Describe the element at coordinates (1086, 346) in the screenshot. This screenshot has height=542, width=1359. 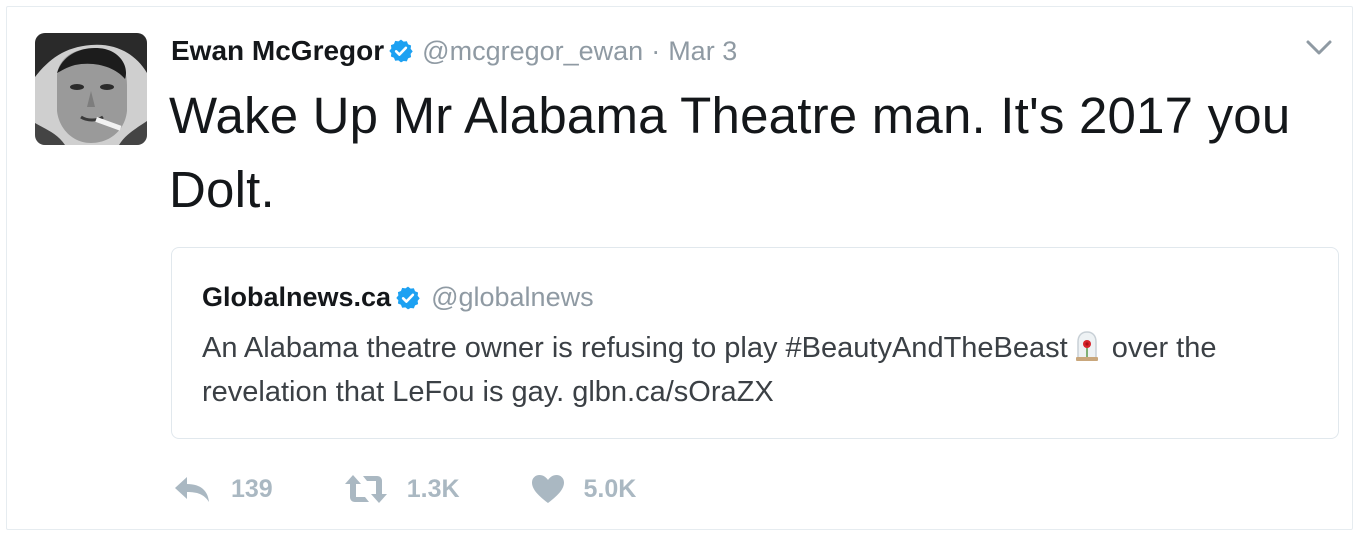
I see `rose-in-bell-jar-icon` at that location.